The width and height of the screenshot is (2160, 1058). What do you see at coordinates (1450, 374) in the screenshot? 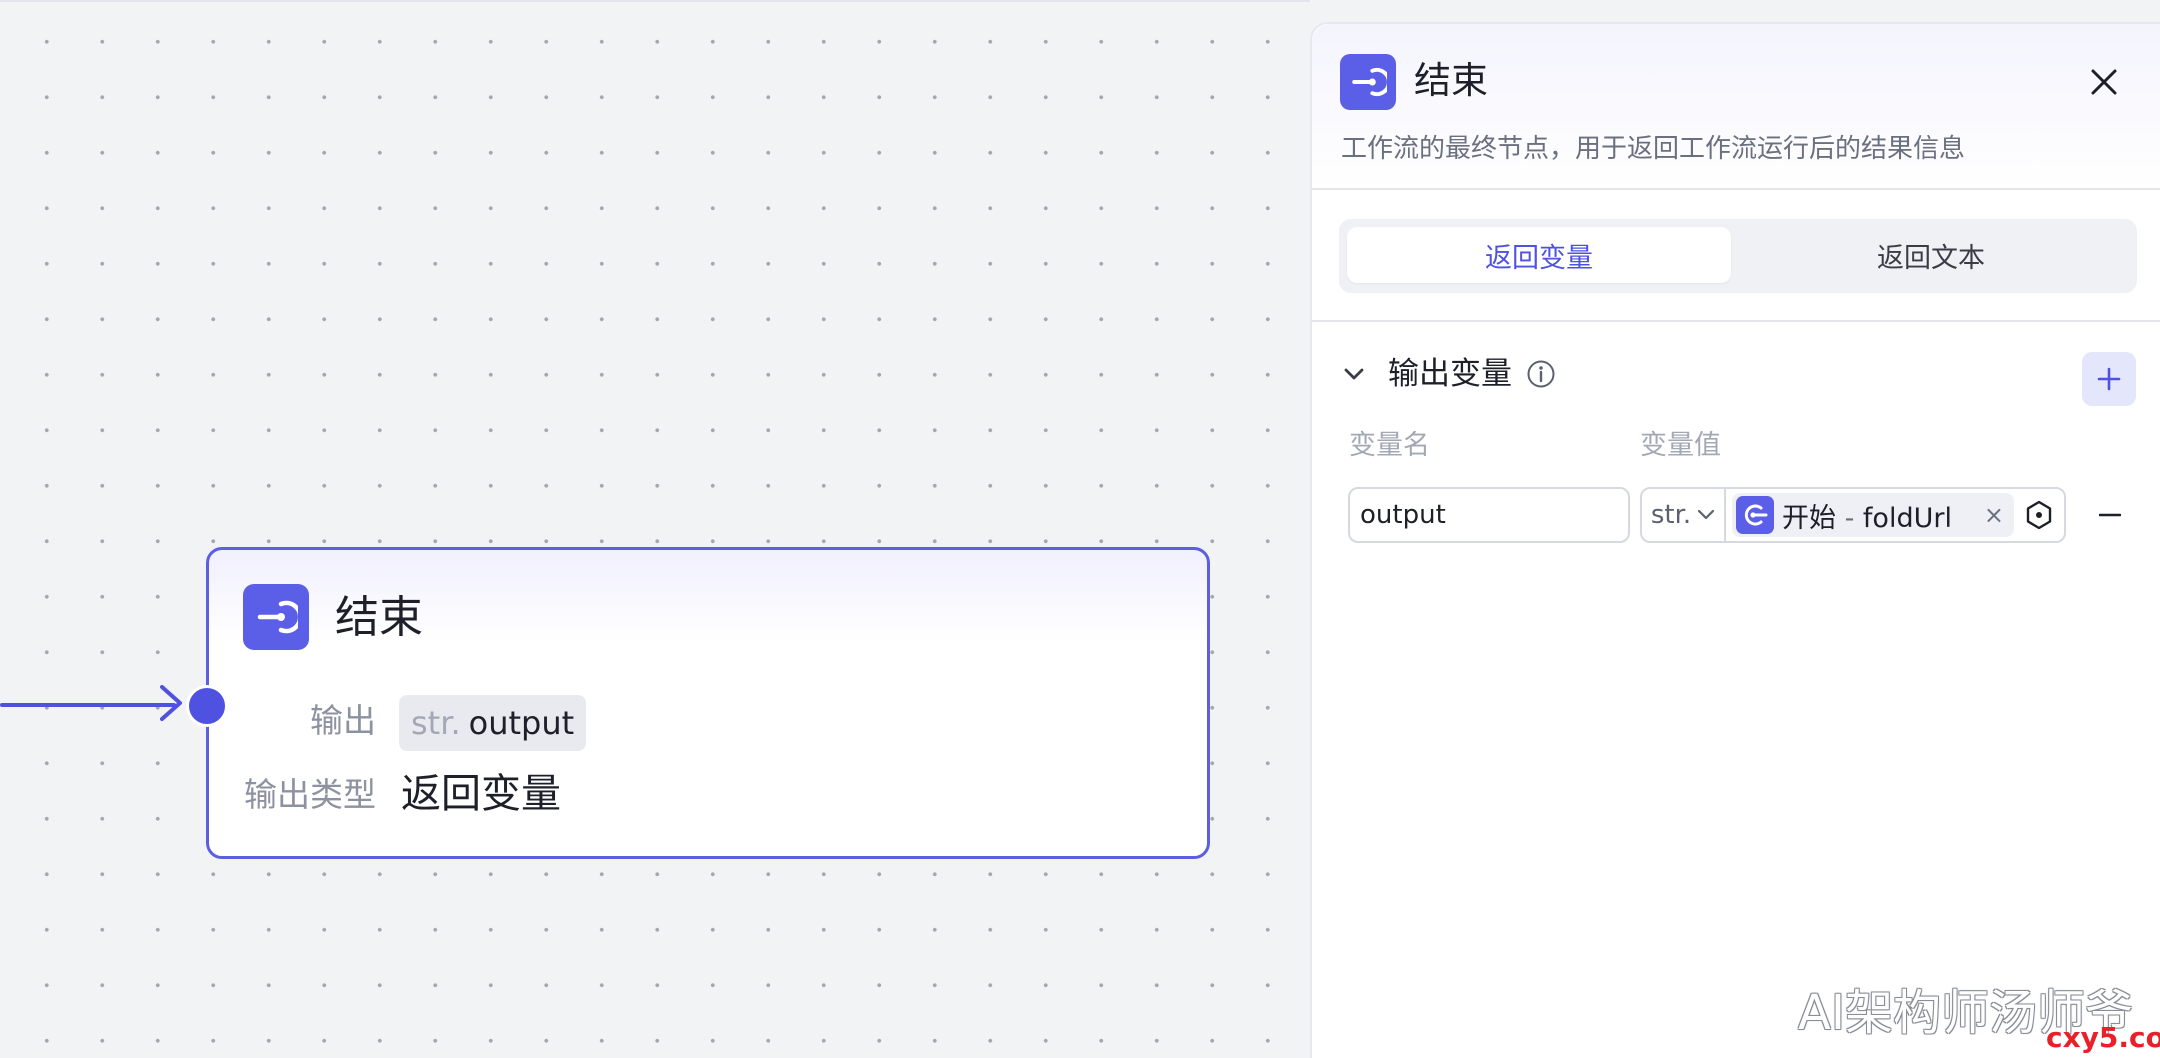
I see `section-title: 输出变量` at bounding box center [1450, 374].